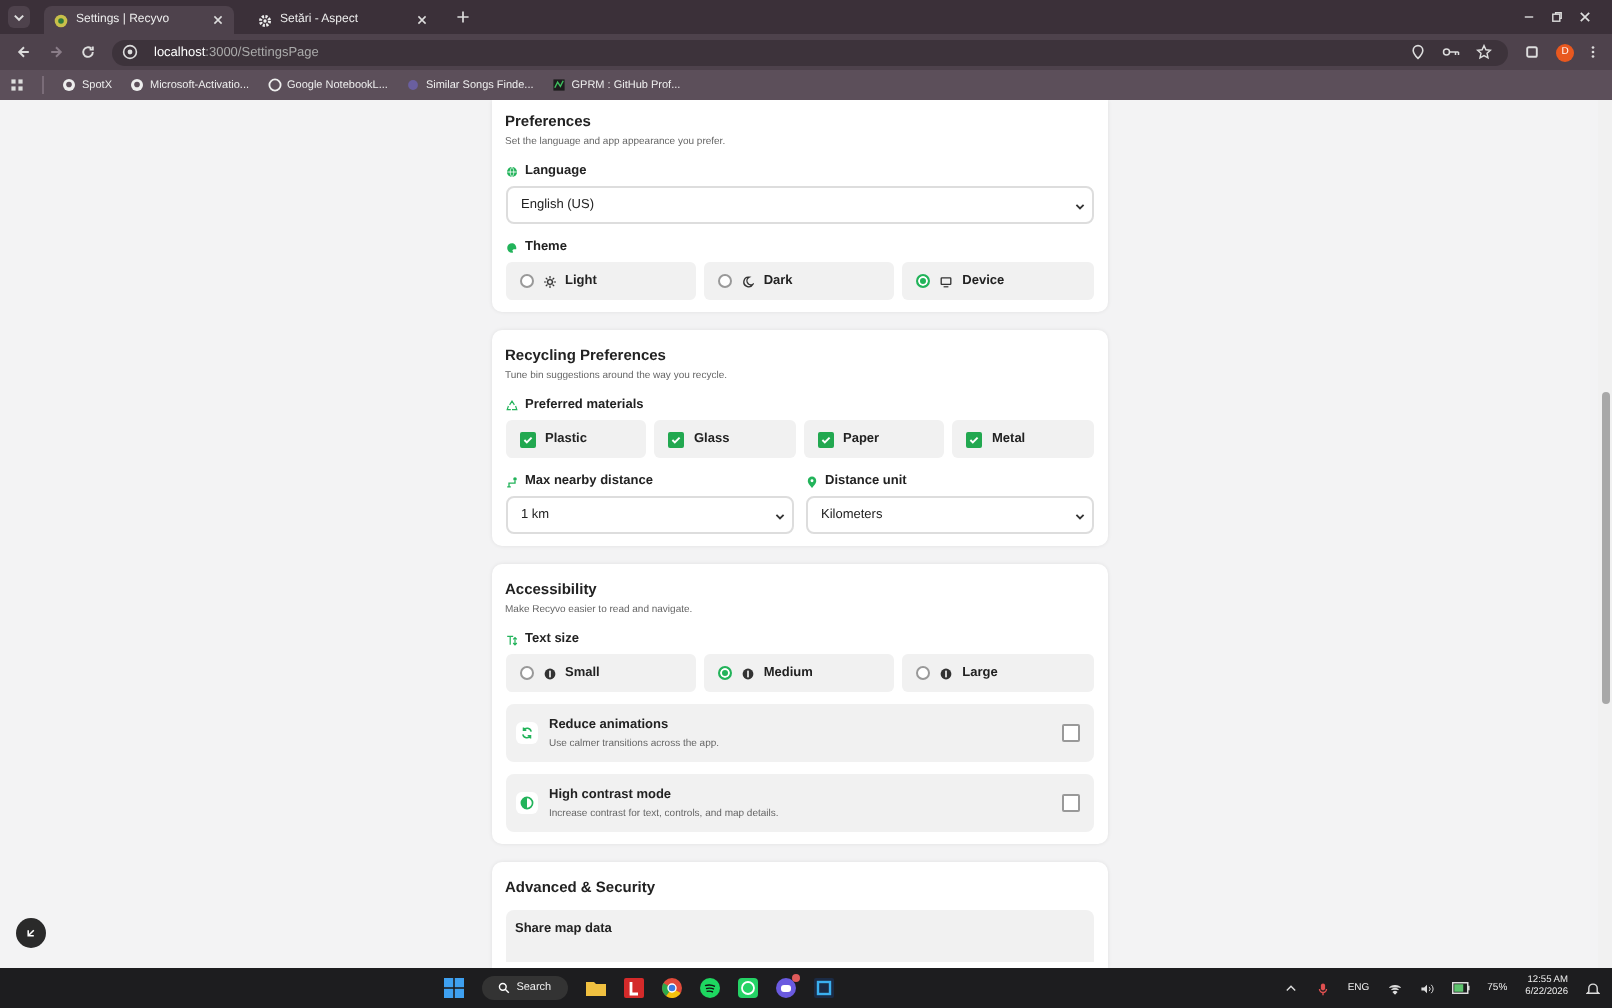 The height and width of the screenshot is (1008, 1612). Describe the element at coordinates (1557, 17) in the screenshot. I see `restore-icon` at that location.